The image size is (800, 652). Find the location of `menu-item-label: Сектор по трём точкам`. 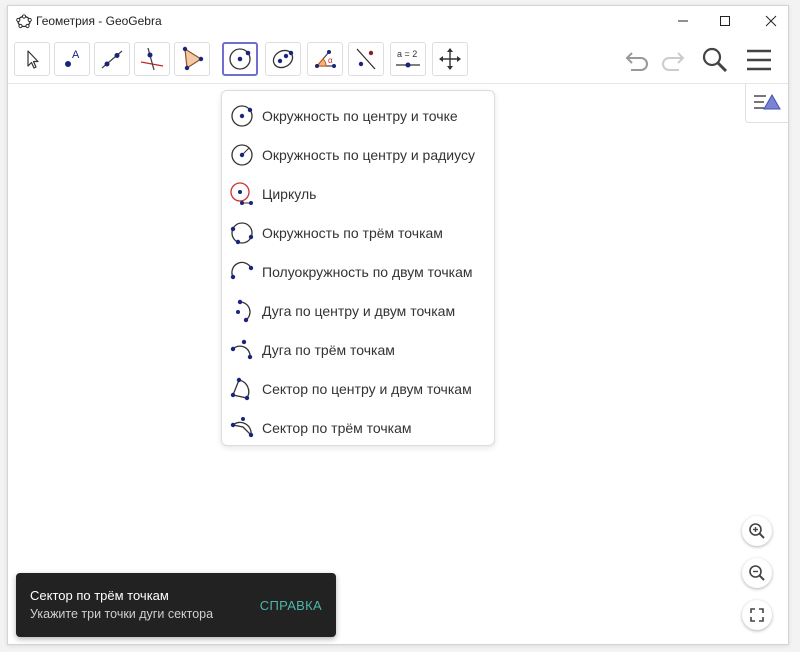

menu-item-label: Сектор по трём точкам is located at coordinates (337, 428).